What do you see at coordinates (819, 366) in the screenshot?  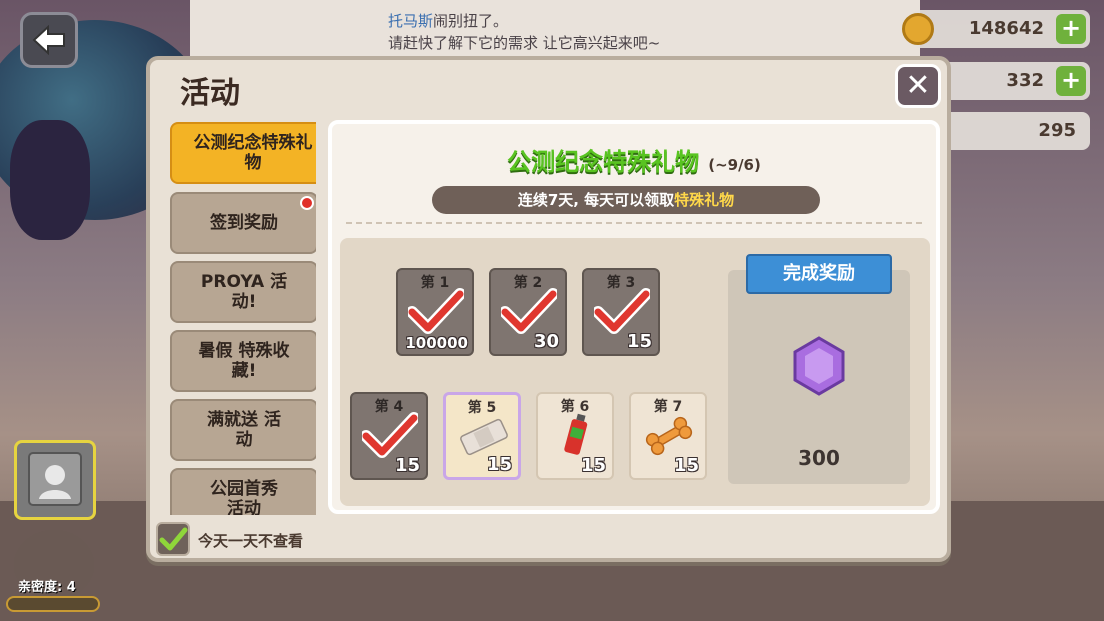 I see `purple-gem-icon` at bounding box center [819, 366].